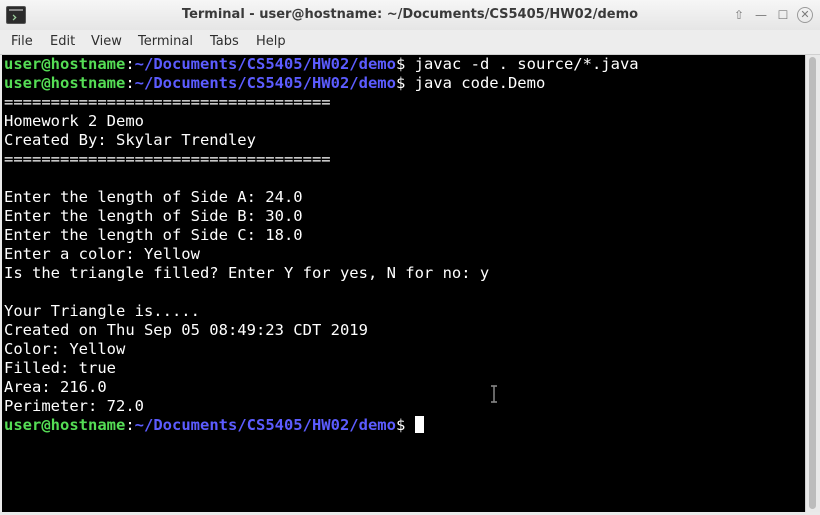 The width and height of the screenshot is (820, 515). What do you see at coordinates (494, 394) in the screenshot?
I see `mouse-ibeam-cursor-icon` at bounding box center [494, 394].